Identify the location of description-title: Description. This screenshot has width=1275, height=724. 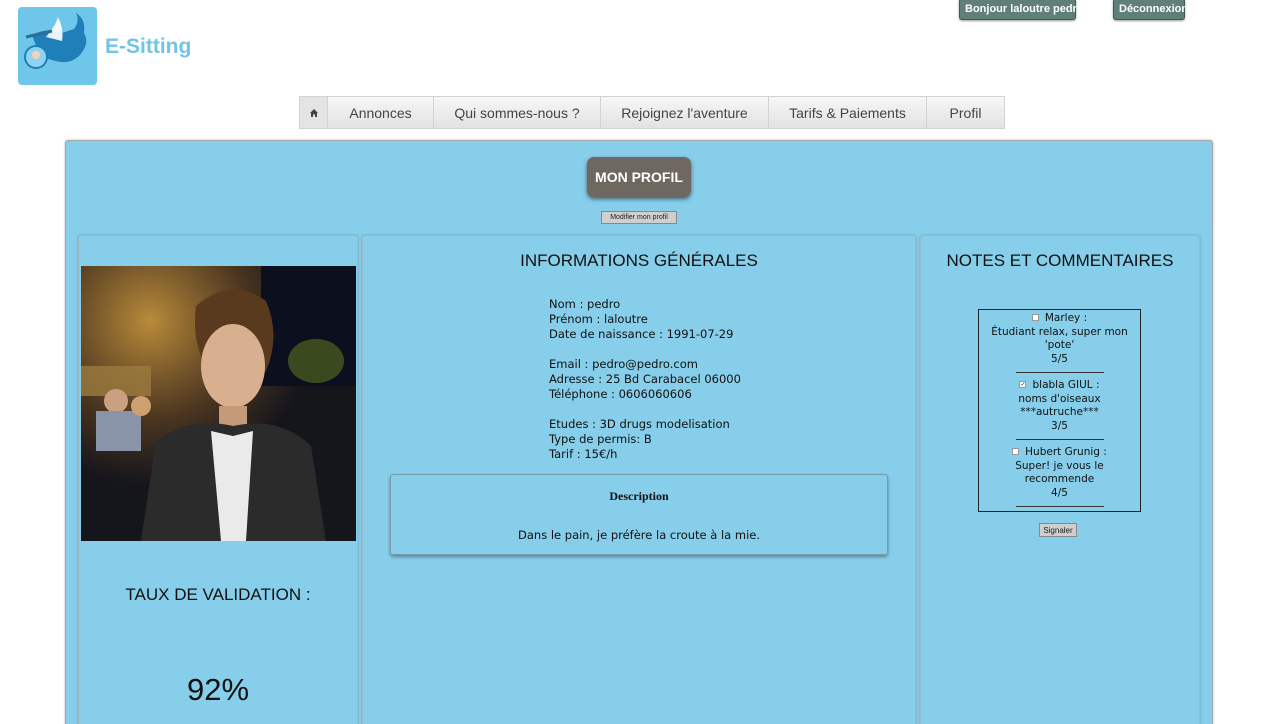
(639, 496).